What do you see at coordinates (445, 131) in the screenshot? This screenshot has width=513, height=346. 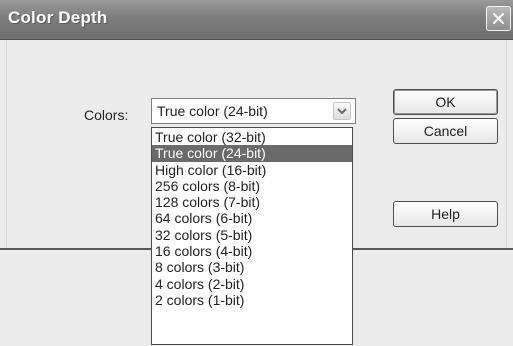 I see `cancel-button: Cancel` at bounding box center [445, 131].